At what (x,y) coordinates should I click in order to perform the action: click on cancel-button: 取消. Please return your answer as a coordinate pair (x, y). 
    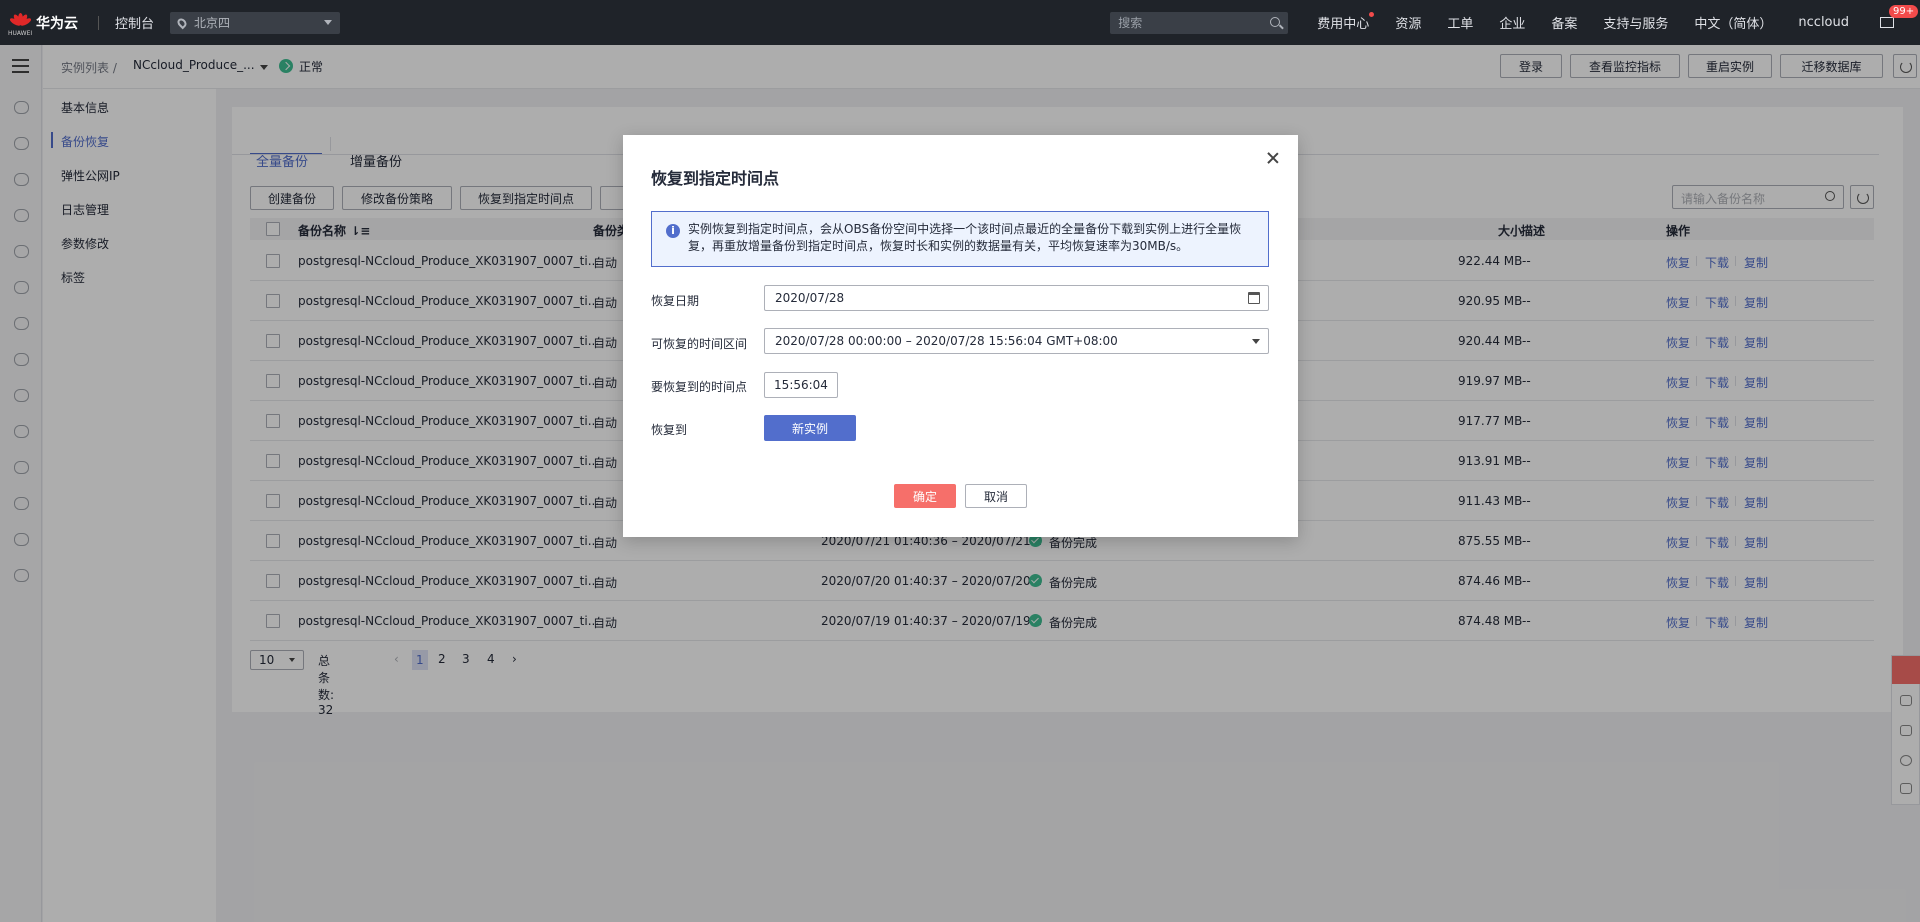
    Looking at the image, I should click on (996, 496).